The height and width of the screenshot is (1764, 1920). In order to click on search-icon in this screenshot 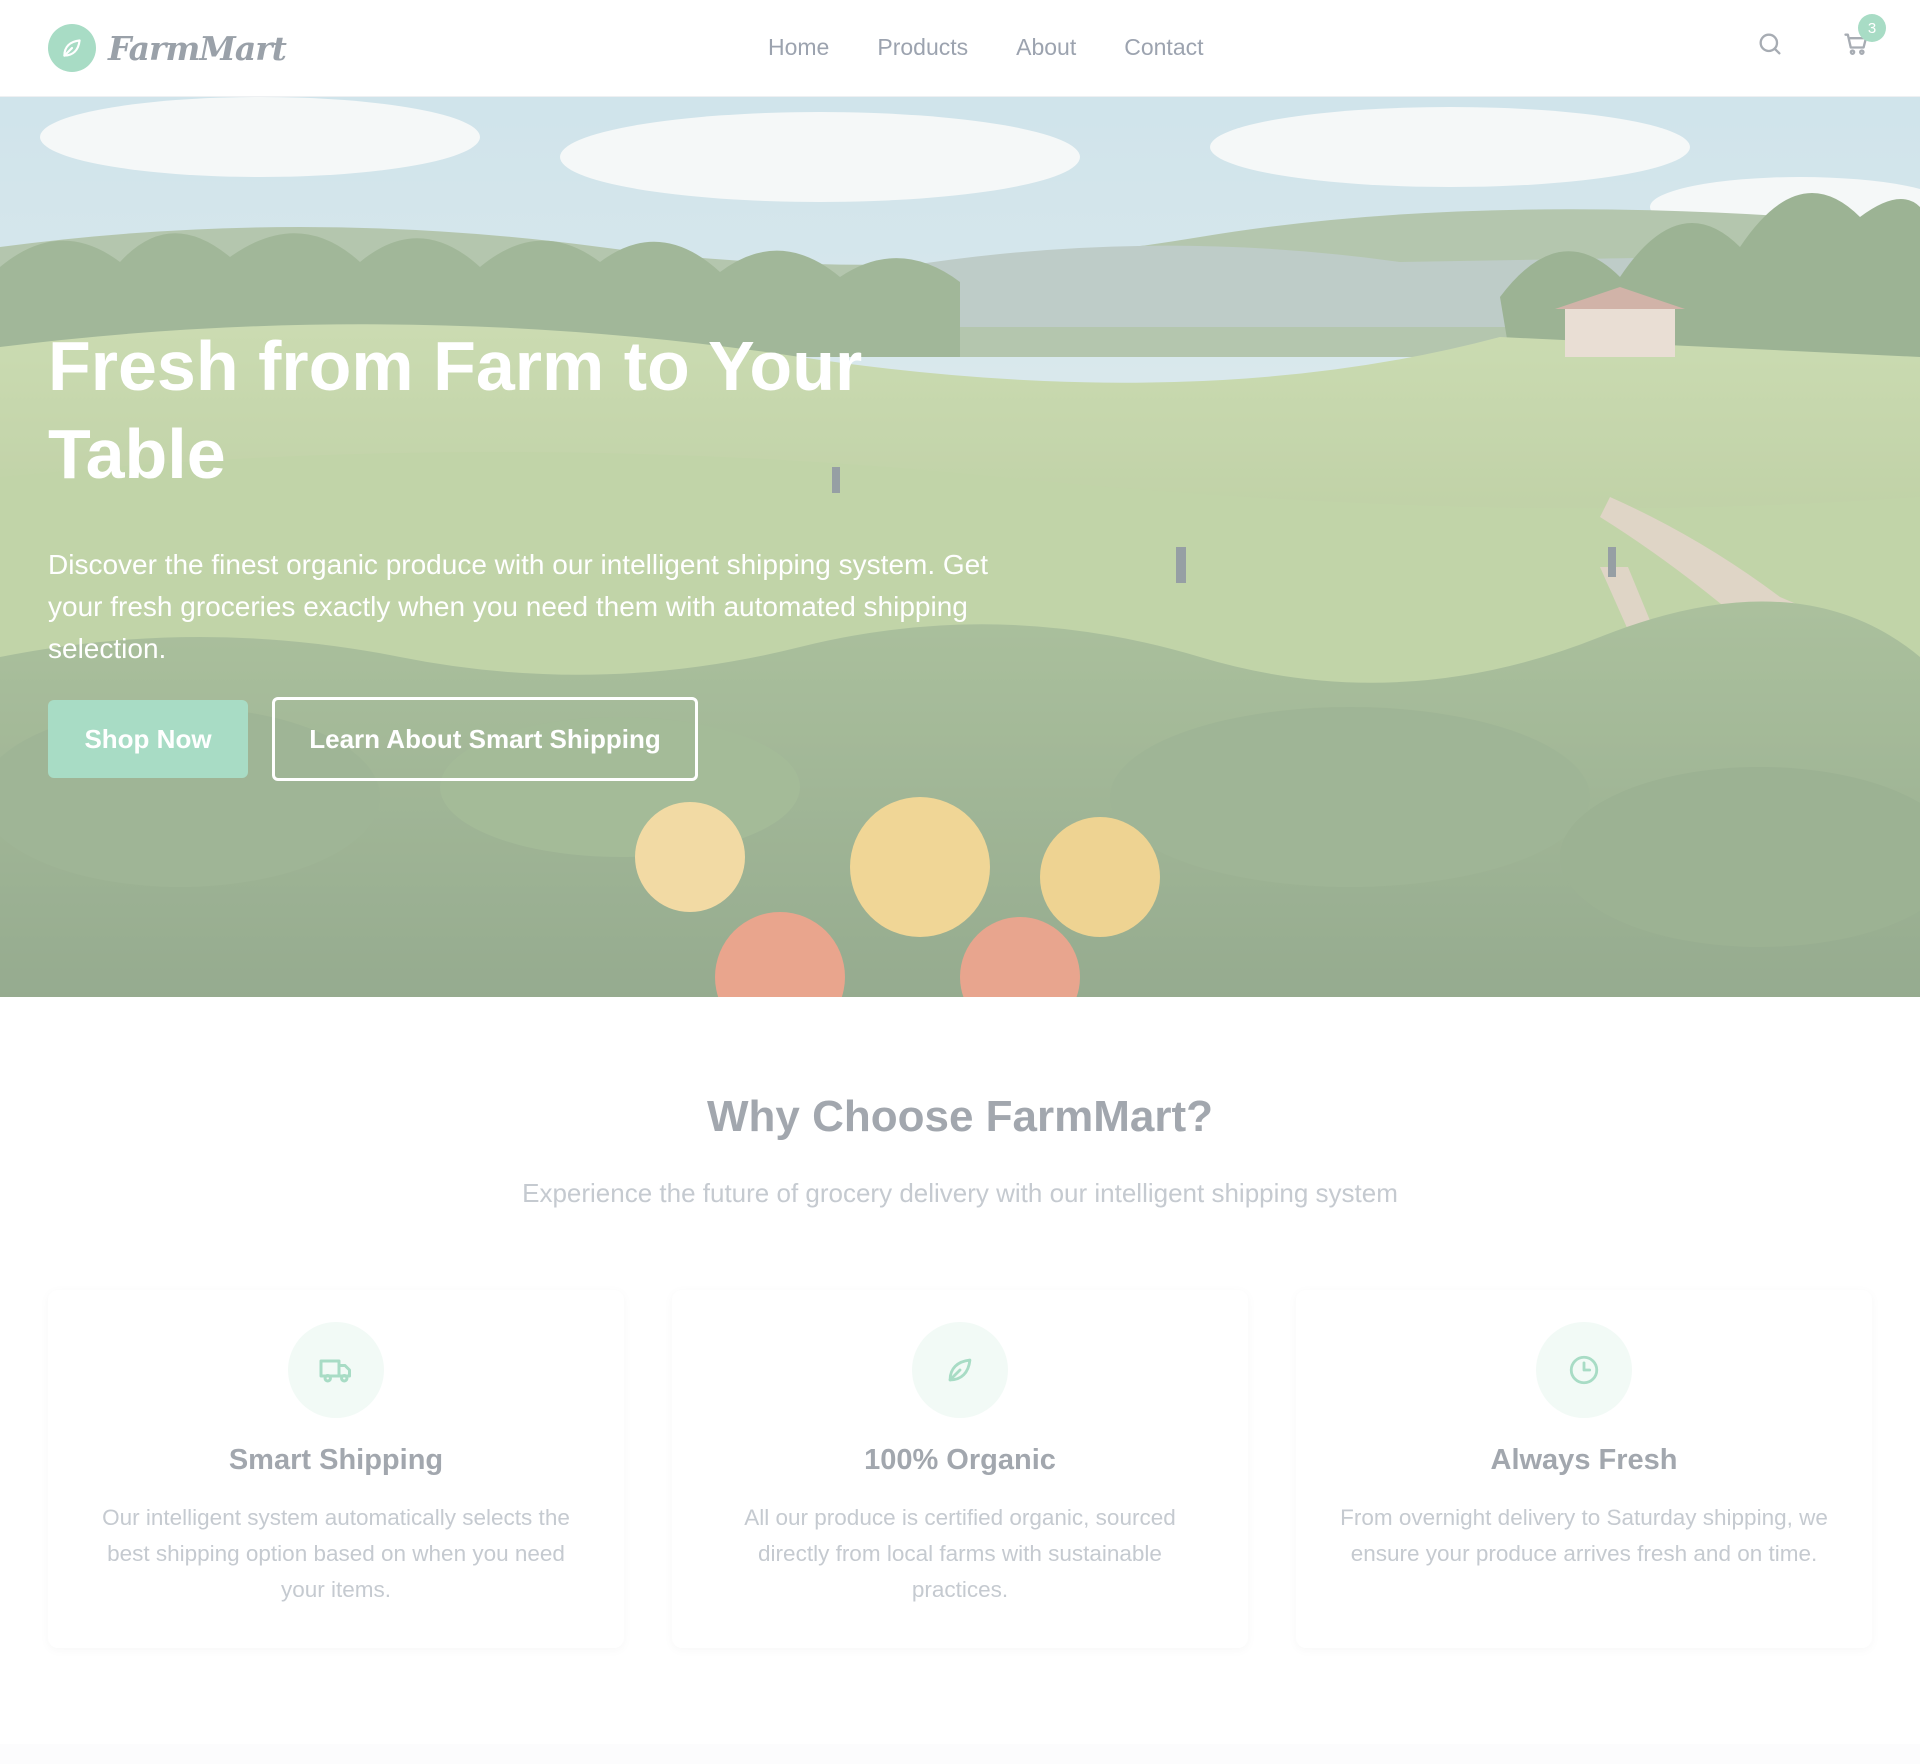, I will do `click(1770, 44)`.